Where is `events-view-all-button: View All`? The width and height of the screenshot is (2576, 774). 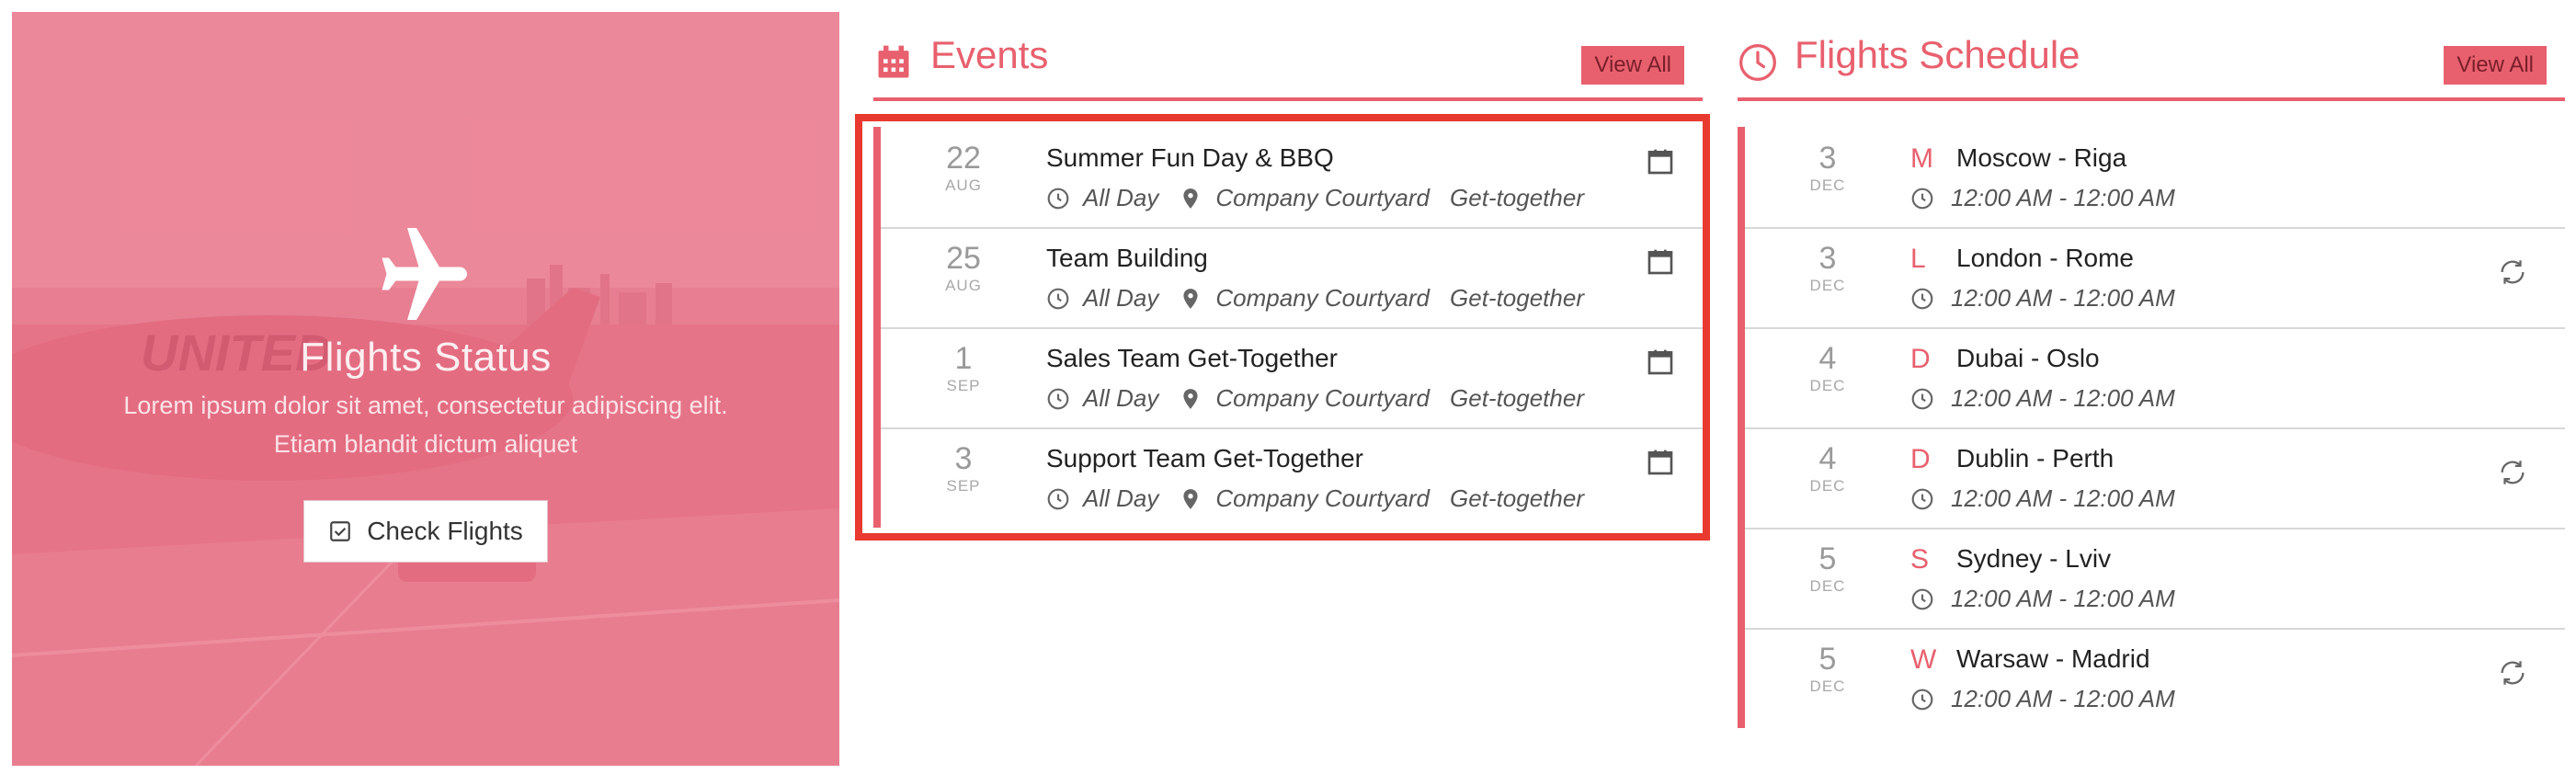 events-view-all-button: View All is located at coordinates (1632, 65).